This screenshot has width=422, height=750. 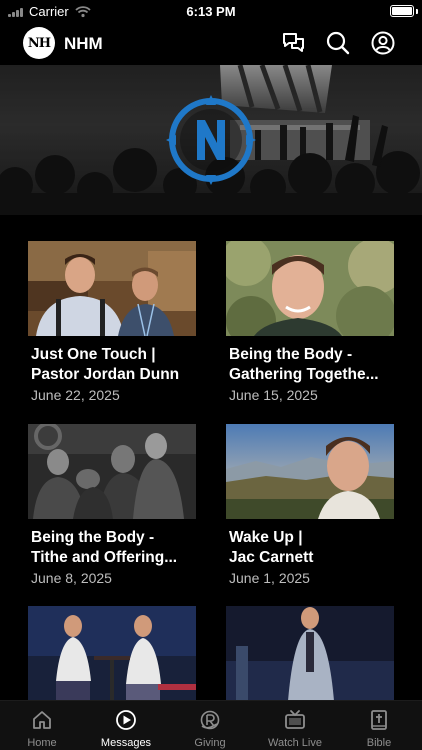 What do you see at coordinates (338, 43) in the screenshot?
I see `search-icon` at bounding box center [338, 43].